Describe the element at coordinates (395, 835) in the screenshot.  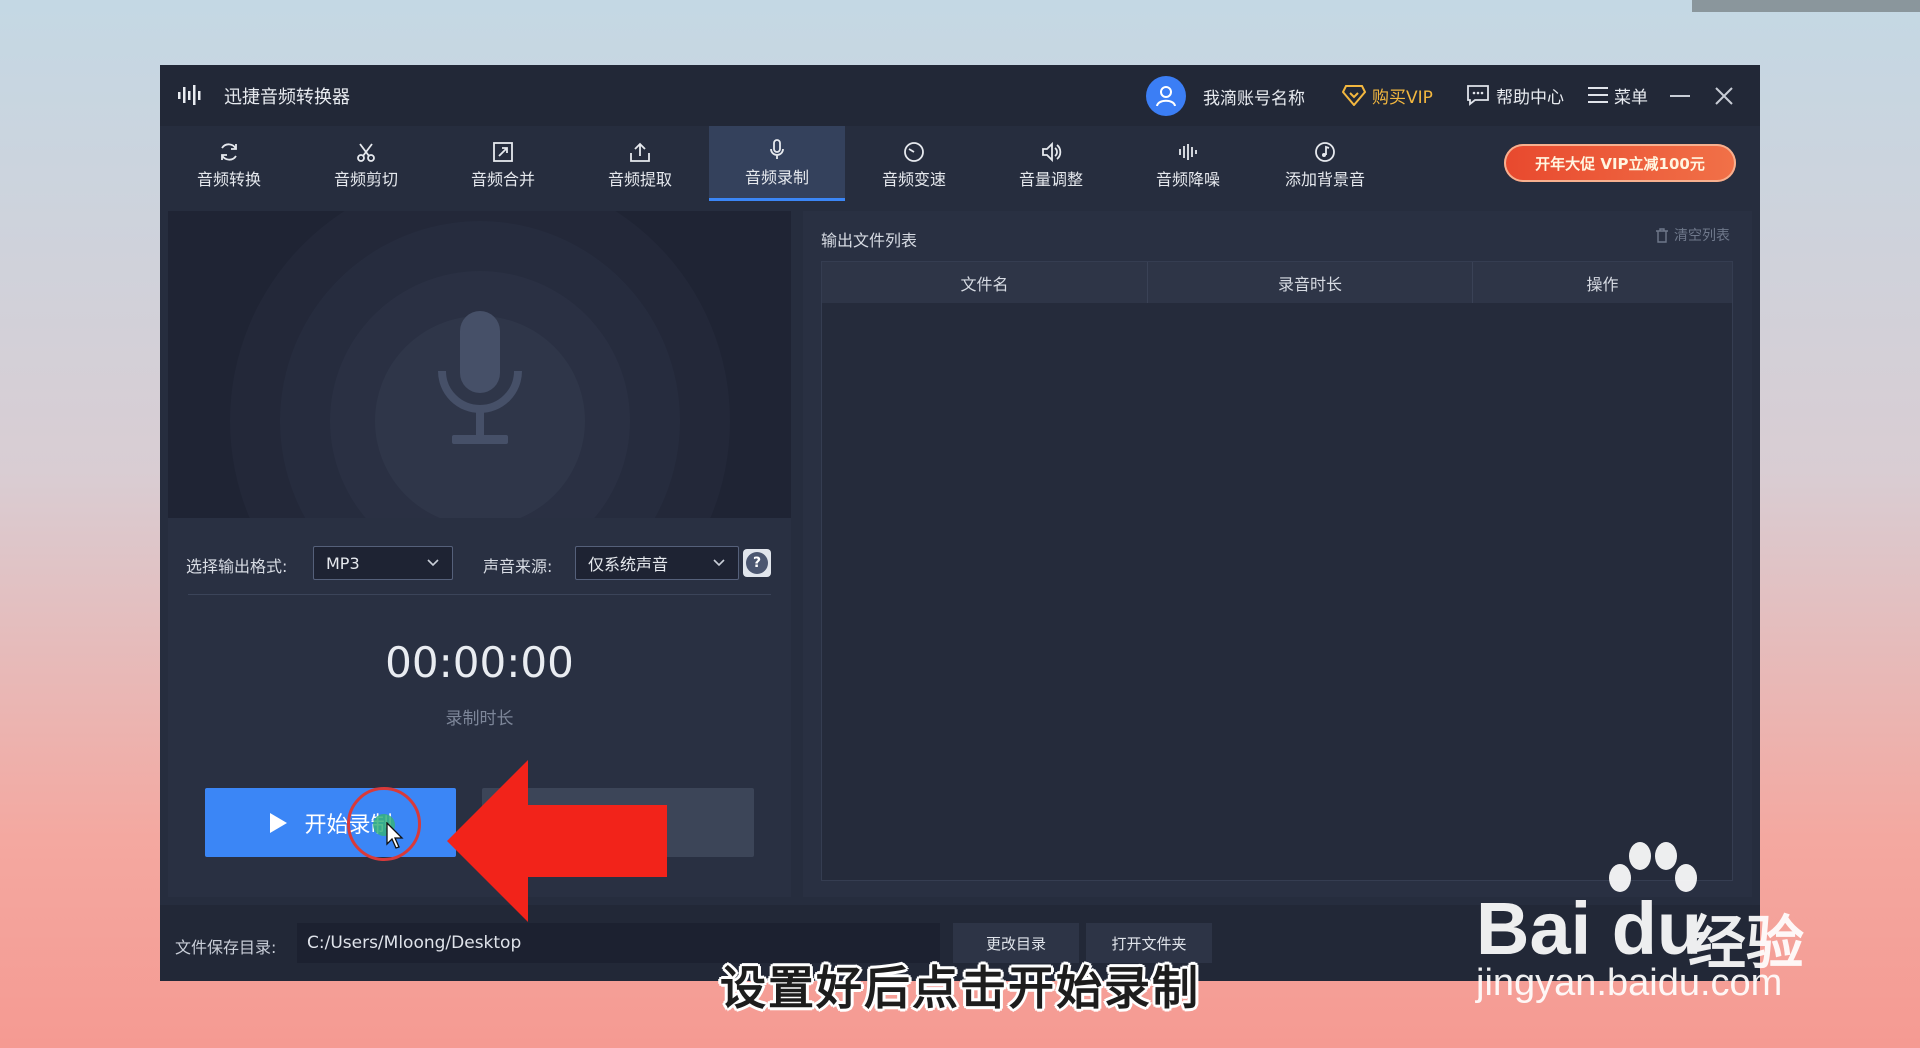
I see `mouse-cursor-icon` at that location.